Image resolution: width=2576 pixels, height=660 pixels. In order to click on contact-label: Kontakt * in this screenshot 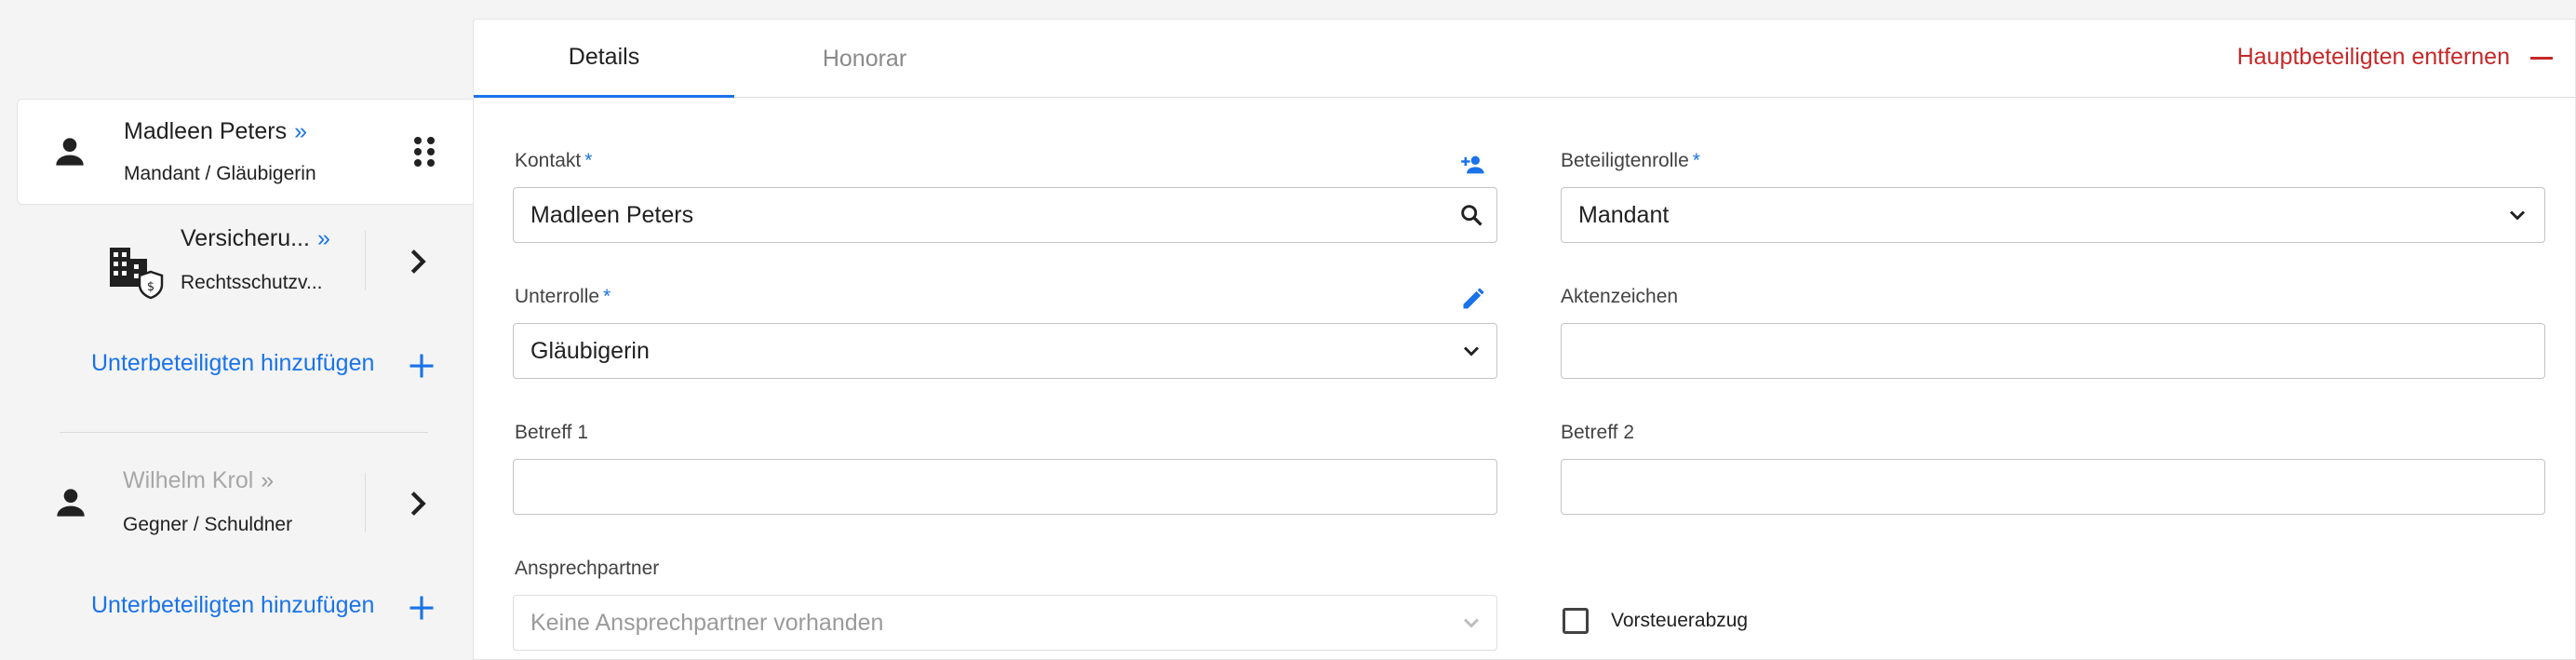, I will do `click(553, 161)`.